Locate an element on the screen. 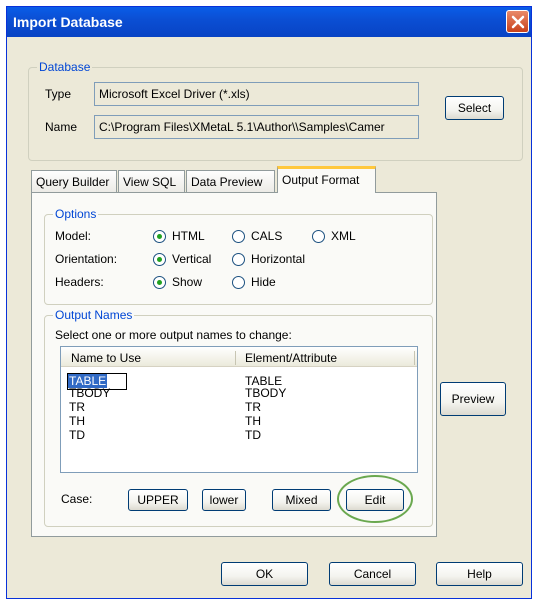 This screenshot has height=599, width=534. name-cell: TD is located at coordinates (77, 435).